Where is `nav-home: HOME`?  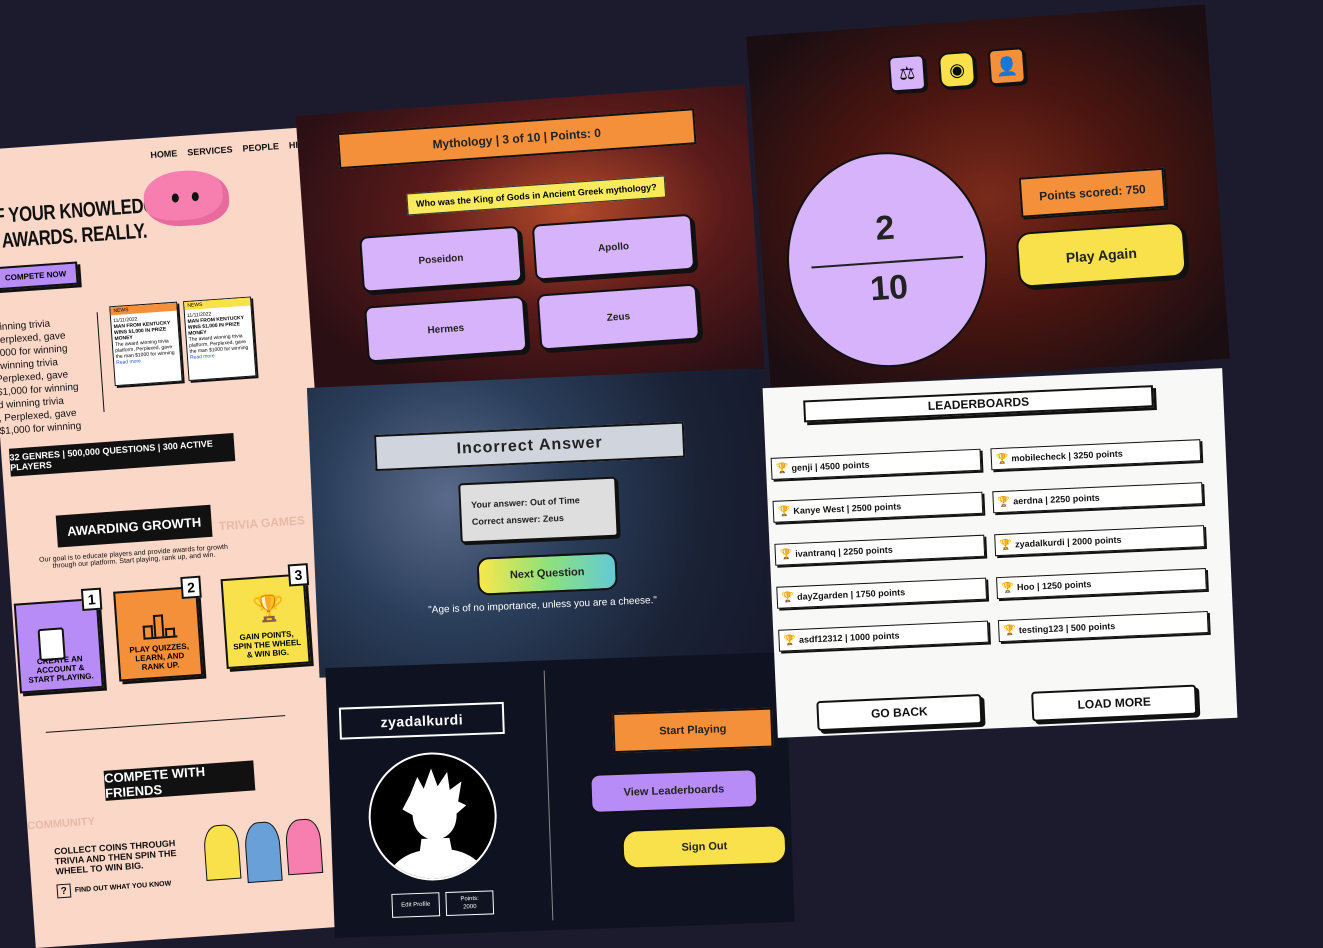 nav-home: HOME is located at coordinates (164, 154).